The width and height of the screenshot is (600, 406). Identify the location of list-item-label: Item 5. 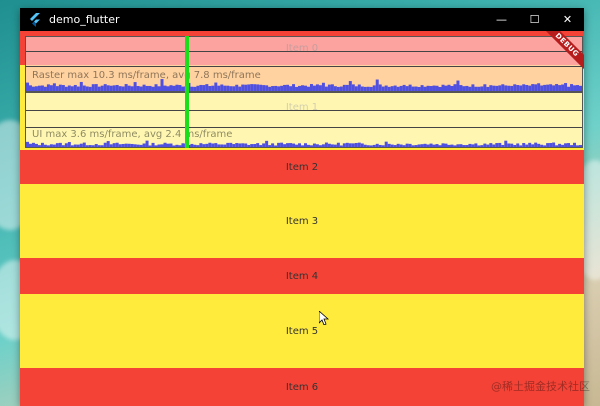
(302, 331).